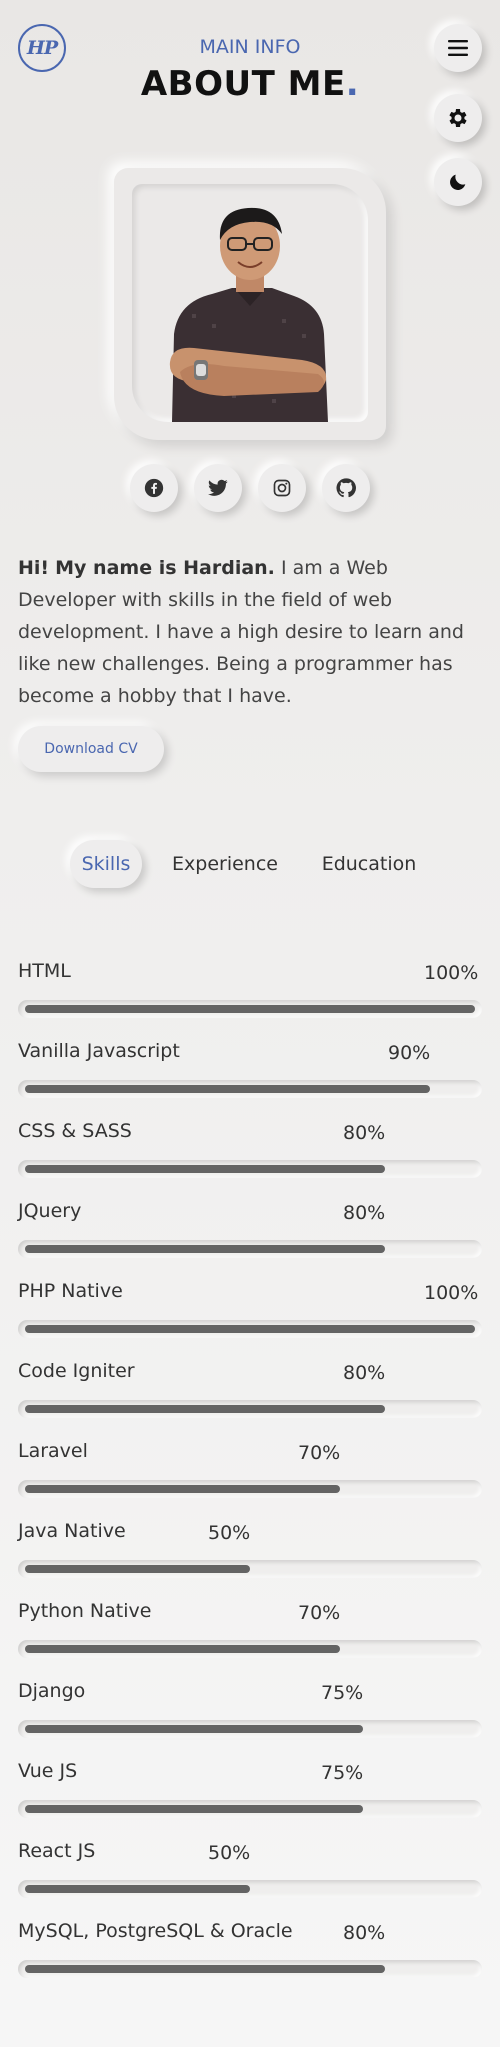  What do you see at coordinates (53, 1451) in the screenshot?
I see `skill-name: Laravel` at bounding box center [53, 1451].